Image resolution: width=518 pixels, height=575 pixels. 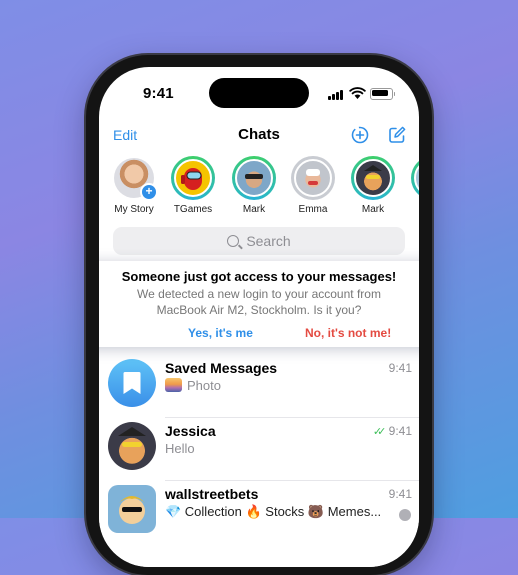 What do you see at coordinates (134, 185) in the screenshot?
I see `story-my-story: + My Story` at bounding box center [134, 185].